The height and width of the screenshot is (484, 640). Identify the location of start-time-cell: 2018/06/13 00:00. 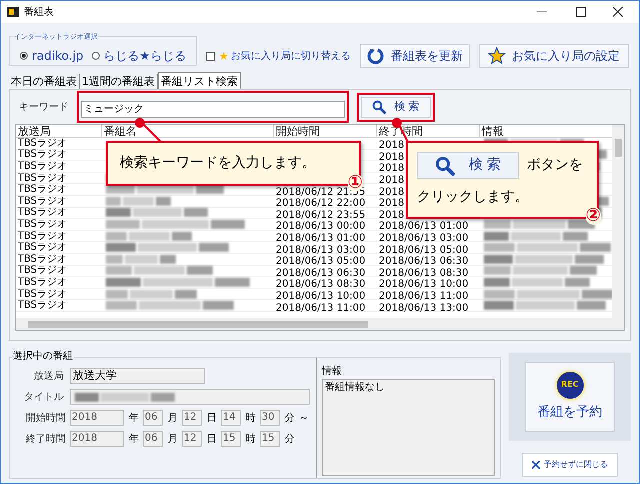
(321, 226).